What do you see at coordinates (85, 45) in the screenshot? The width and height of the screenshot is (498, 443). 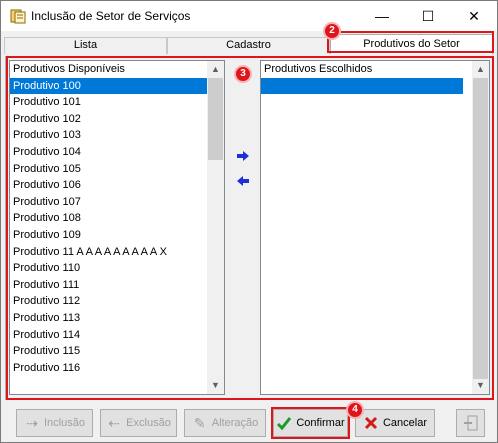 I see `tab-lista: Lista` at bounding box center [85, 45].